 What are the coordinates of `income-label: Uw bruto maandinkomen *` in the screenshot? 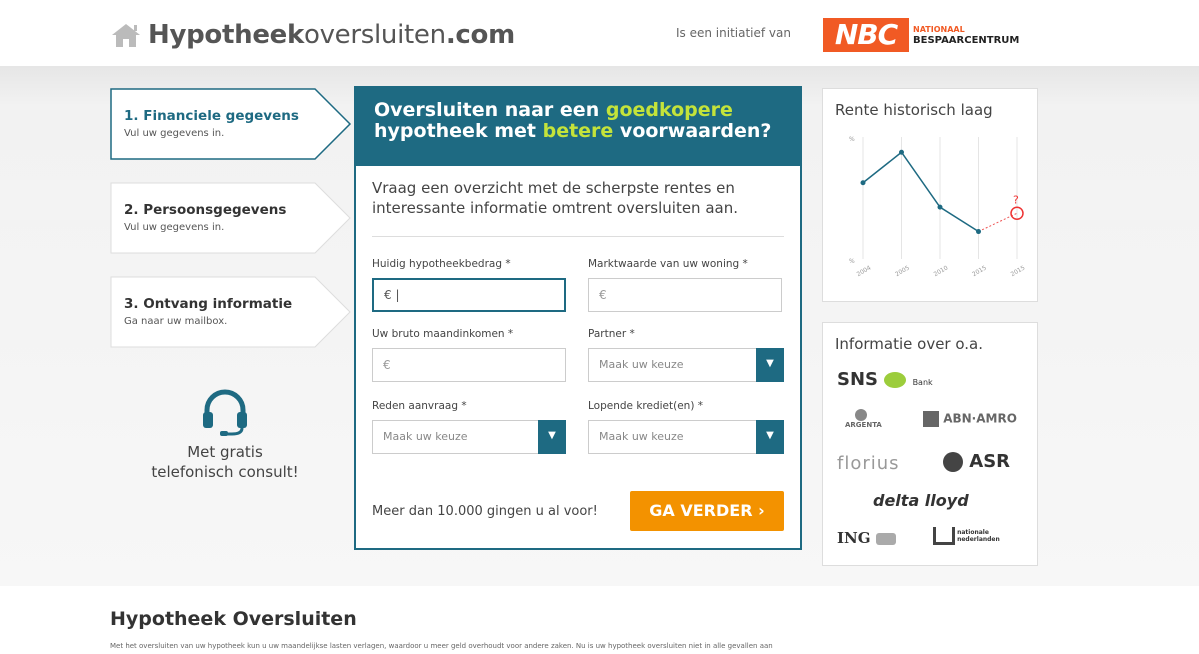 It's located at (443, 334).